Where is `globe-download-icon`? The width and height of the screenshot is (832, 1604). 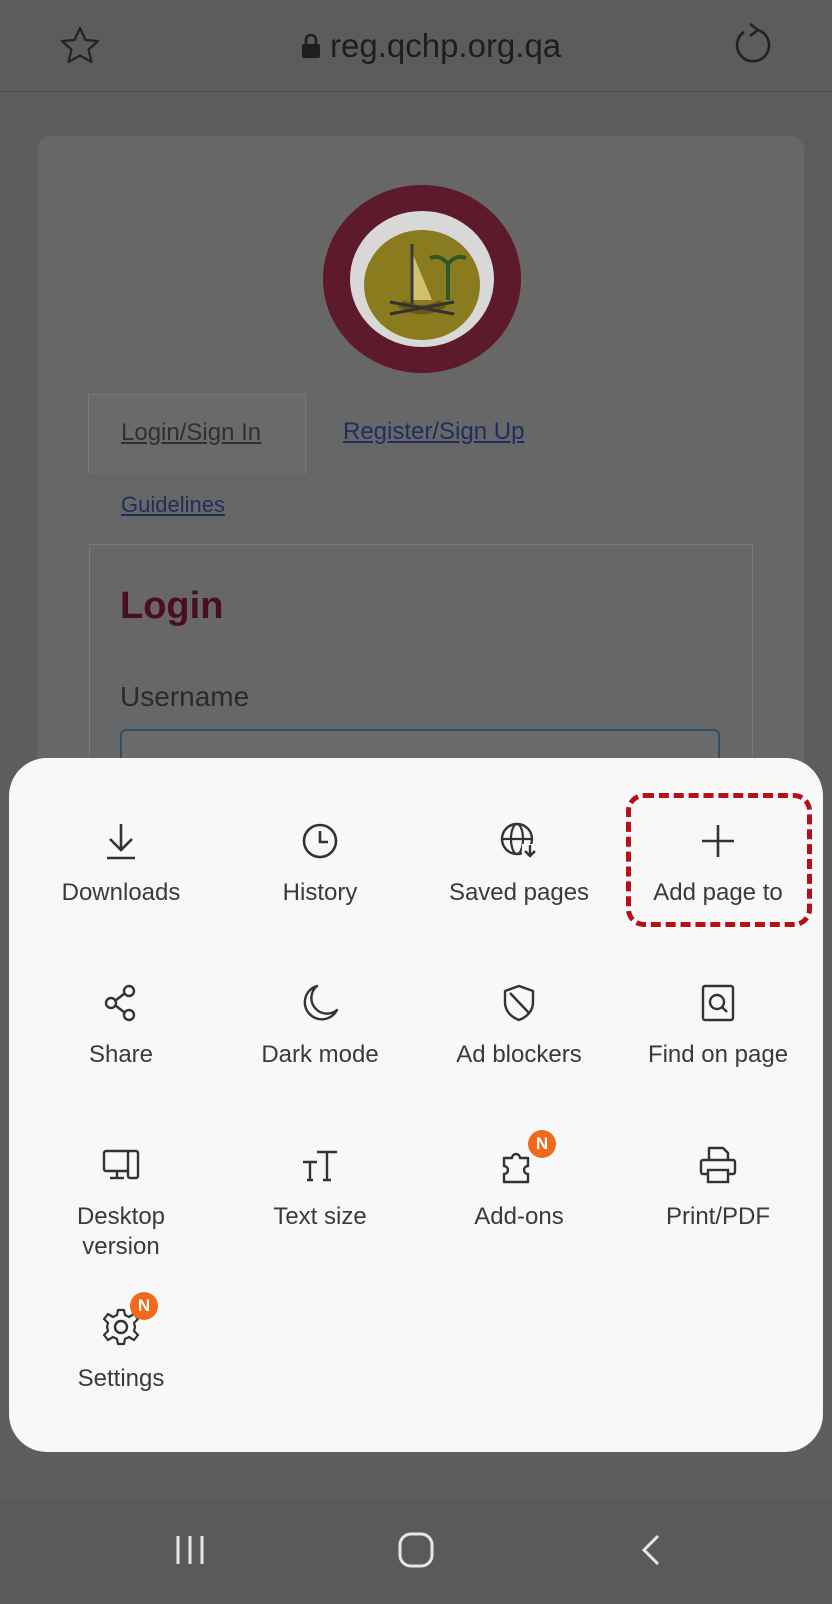
globe-download-icon is located at coordinates (519, 841).